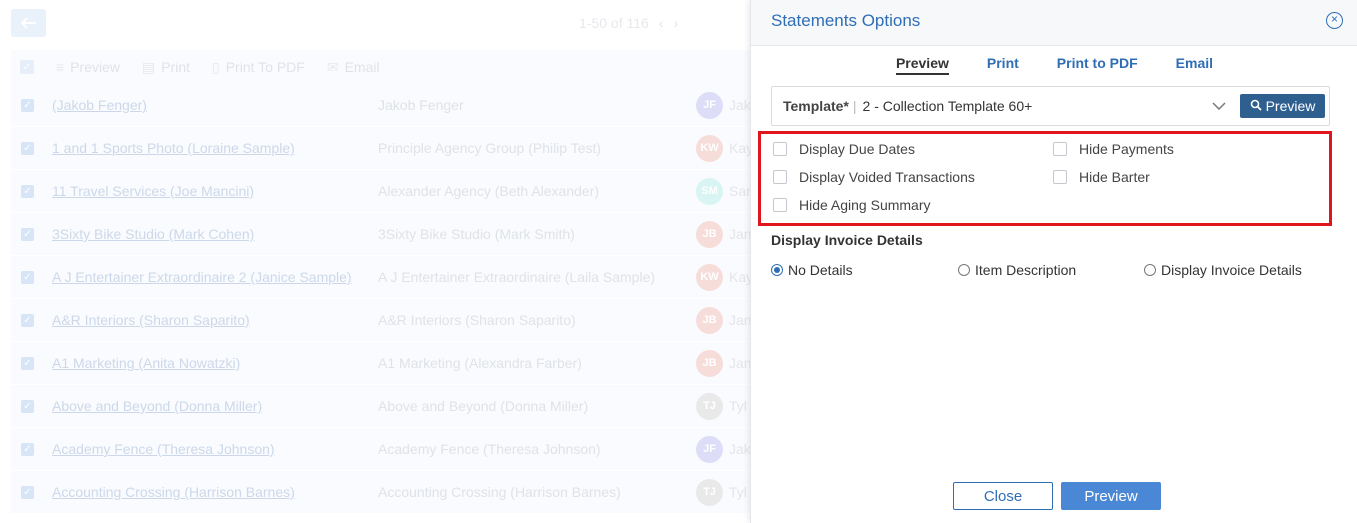  I want to click on toolbar-print-to-pdf: ▯ Print To PDF, so click(258, 67).